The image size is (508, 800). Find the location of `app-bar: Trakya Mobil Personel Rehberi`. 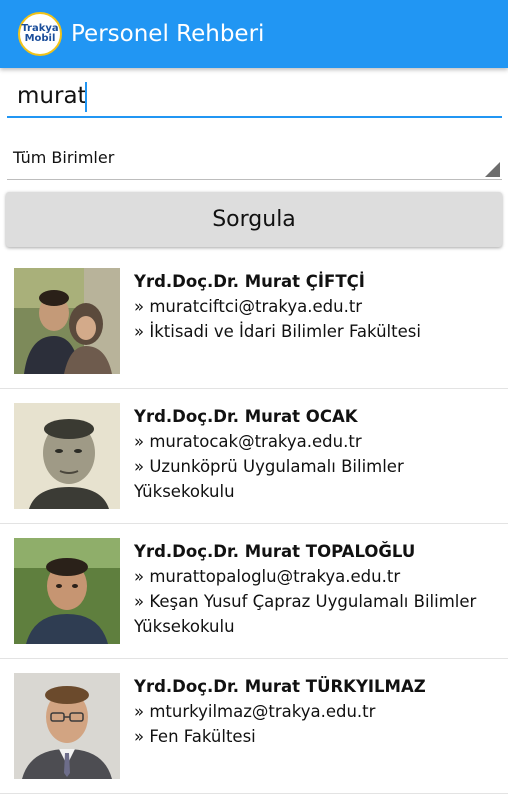

app-bar: Trakya Mobil Personel Rehberi is located at coordinates (254, 34).